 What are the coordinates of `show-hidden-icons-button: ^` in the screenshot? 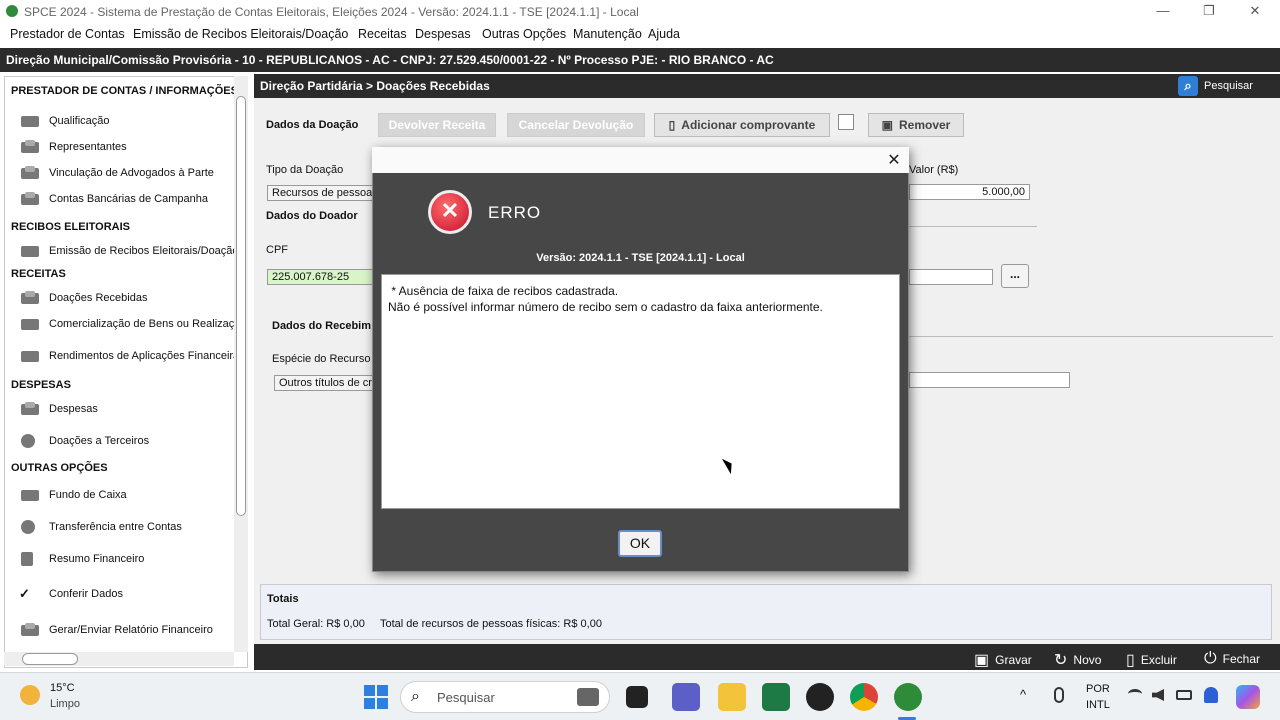 It's located at (1023, 694).